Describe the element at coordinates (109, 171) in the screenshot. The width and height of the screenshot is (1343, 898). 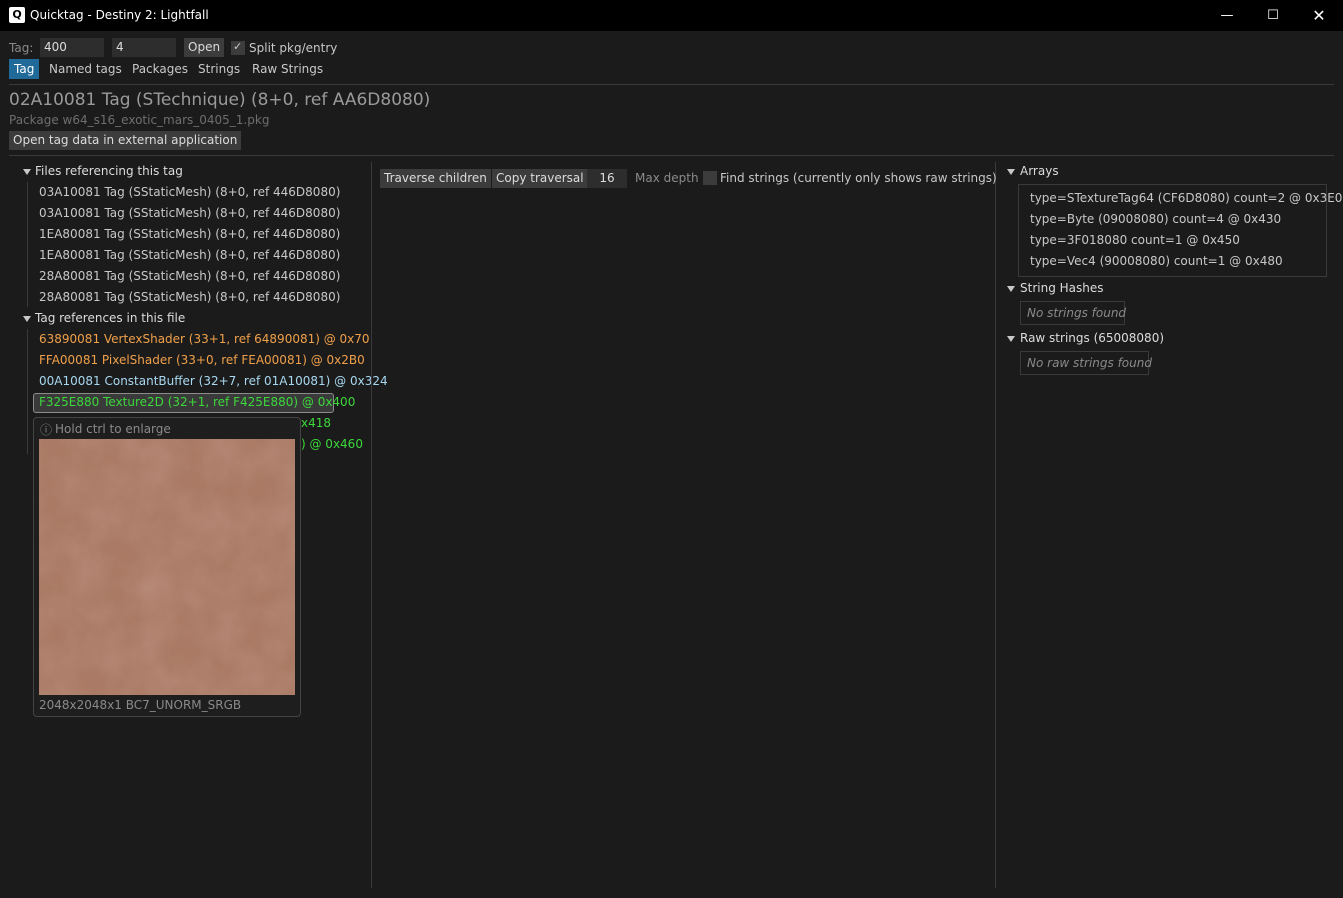
I see `files-referencing-header: Files referencing this tag` at that location.